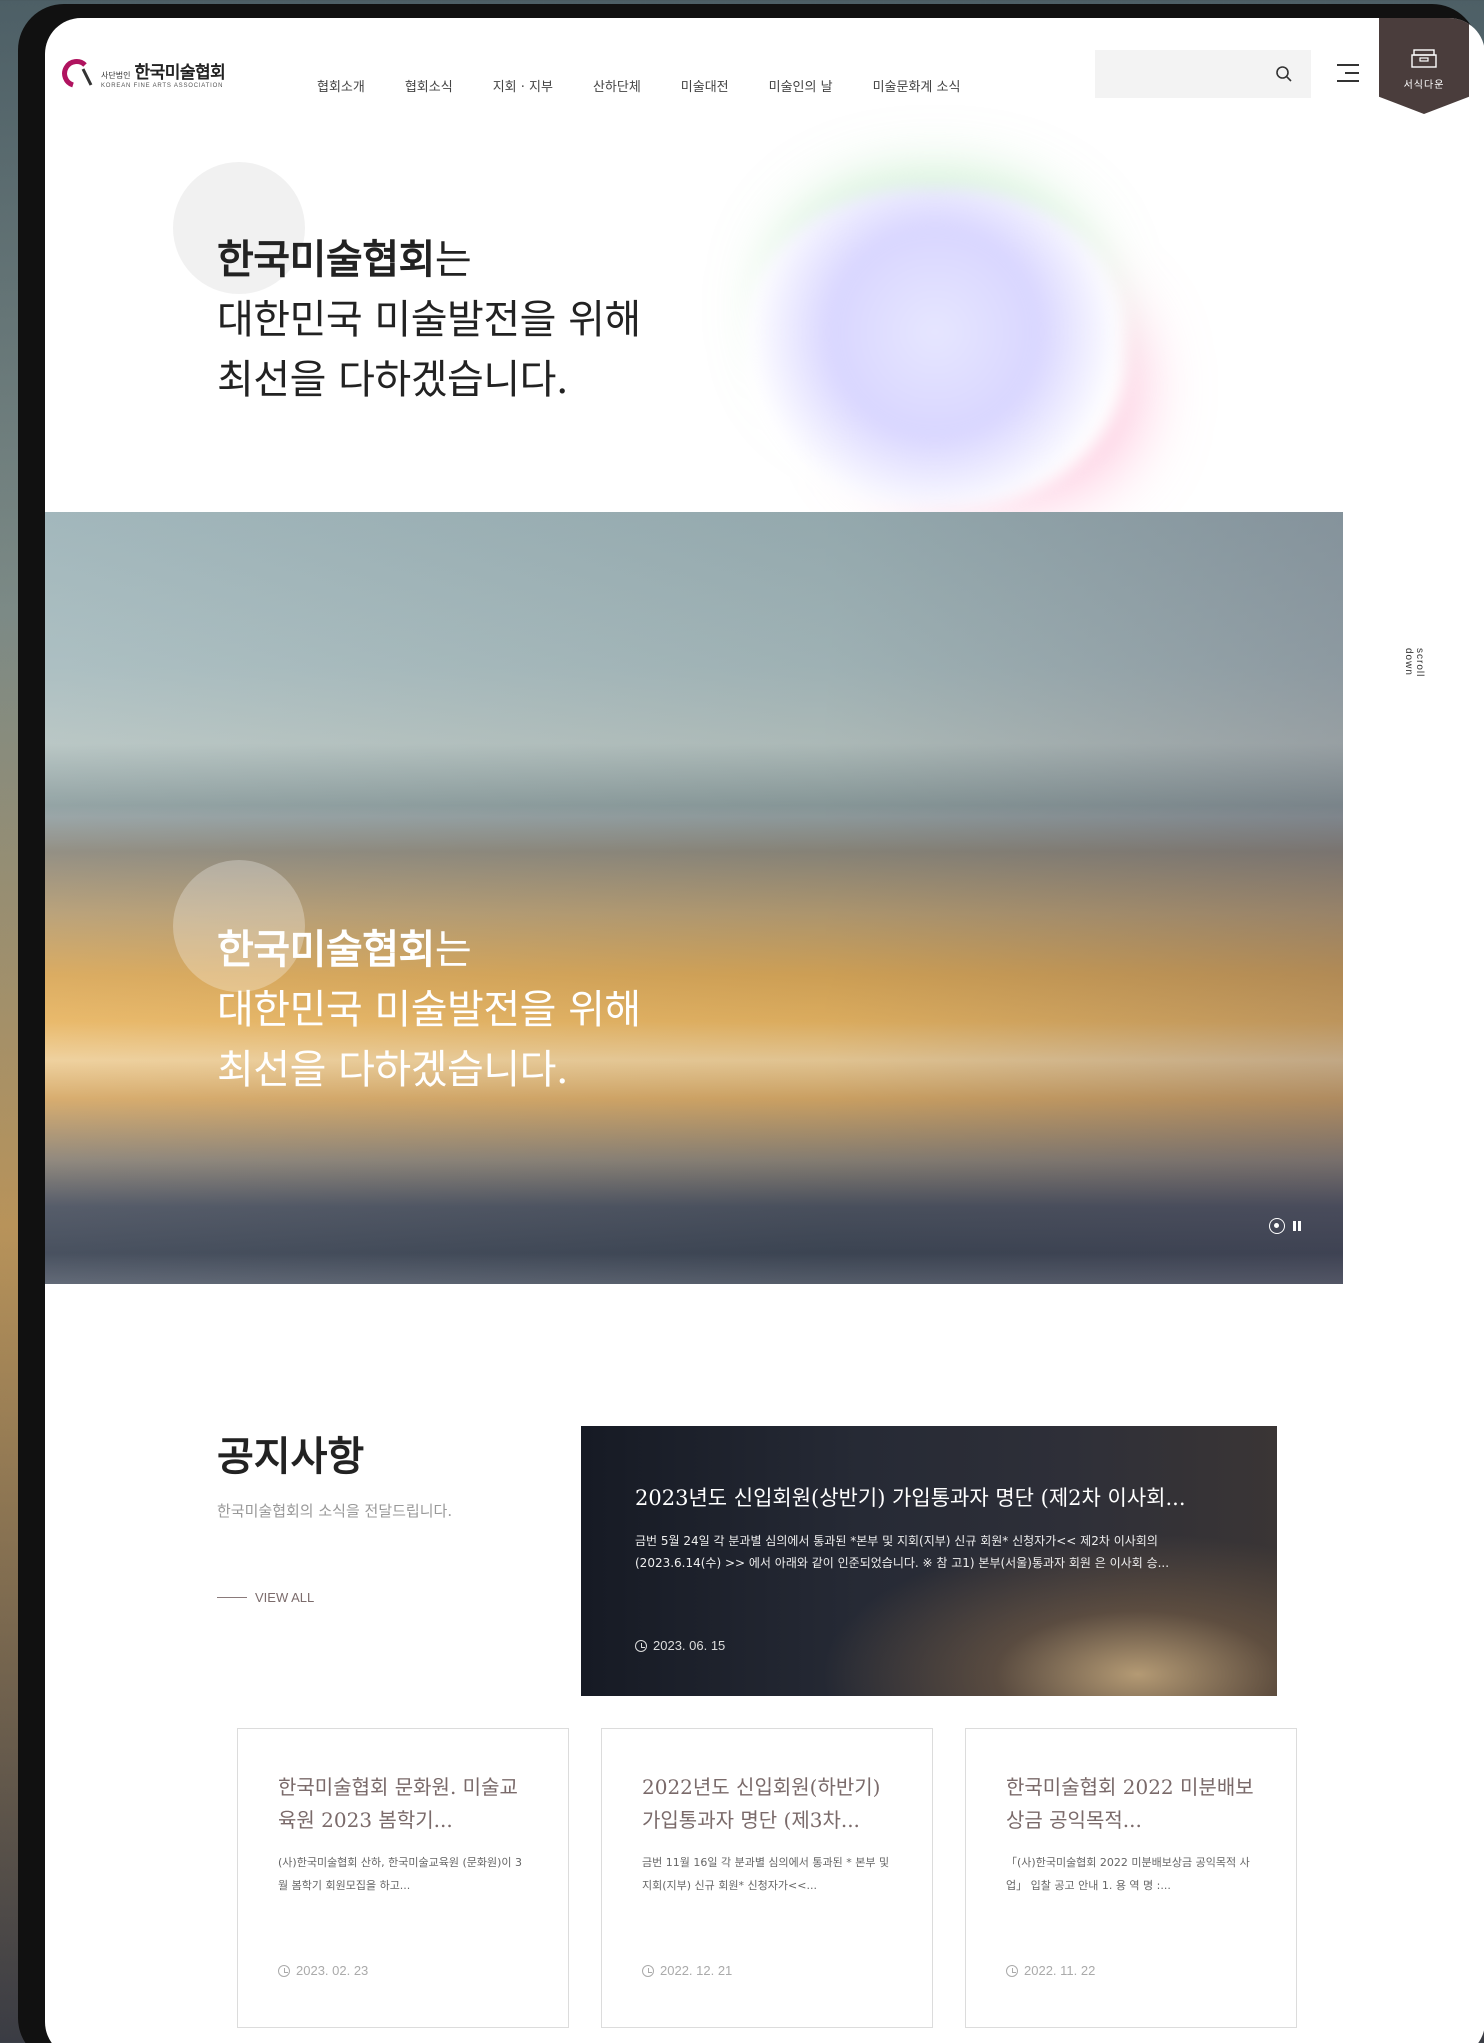  Describe the element at coordinates (232, 1597) in the screenshot. I see `view-all-line` at that location.